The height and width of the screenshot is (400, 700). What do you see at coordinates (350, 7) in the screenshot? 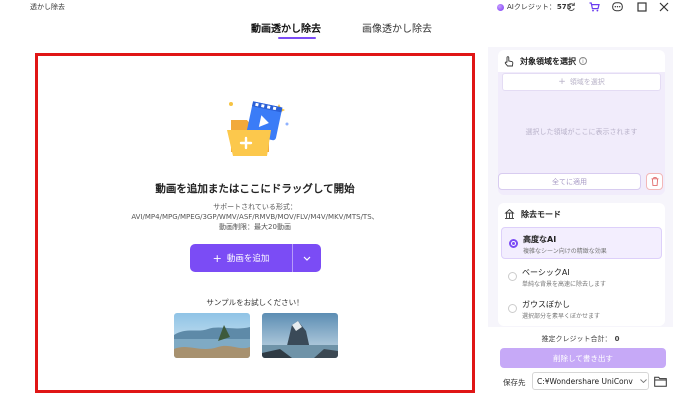
I see `title-bar: 透かし除去 AIクレジット： 575` at bounding box center [350, 7].